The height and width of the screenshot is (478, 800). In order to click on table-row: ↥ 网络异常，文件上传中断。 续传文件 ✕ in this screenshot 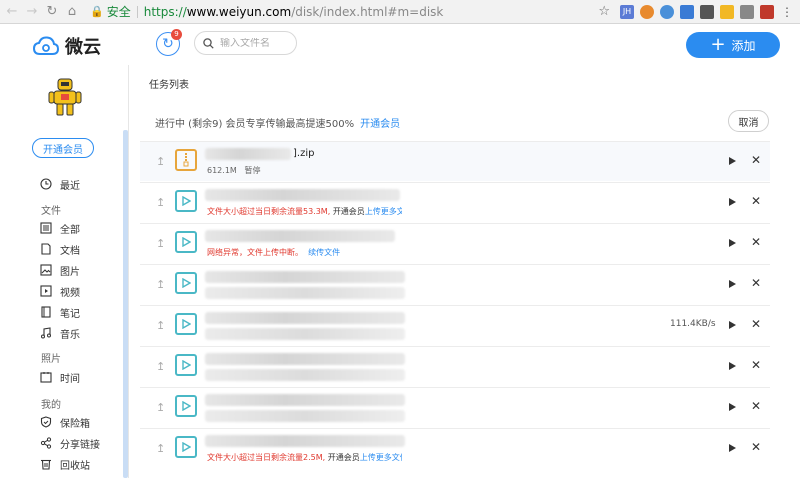, I will do `click(455, 243)`.